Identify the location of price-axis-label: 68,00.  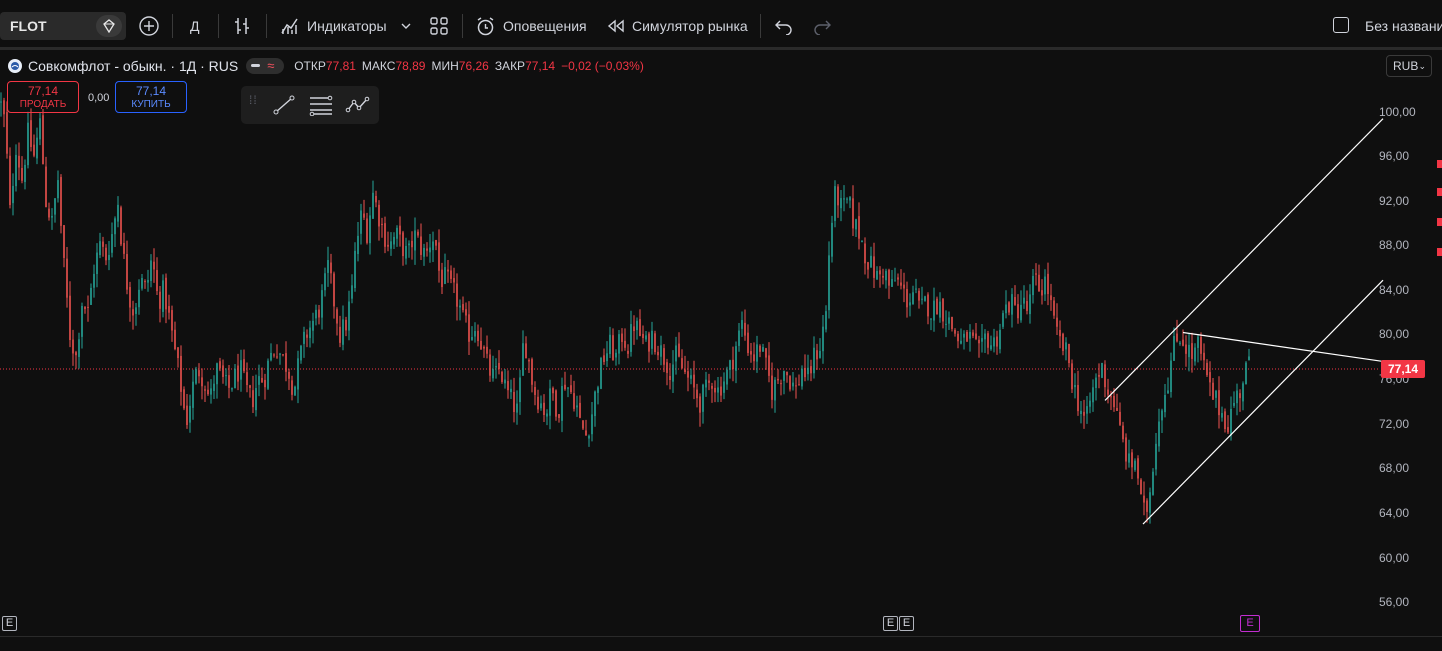
(1394, 468).